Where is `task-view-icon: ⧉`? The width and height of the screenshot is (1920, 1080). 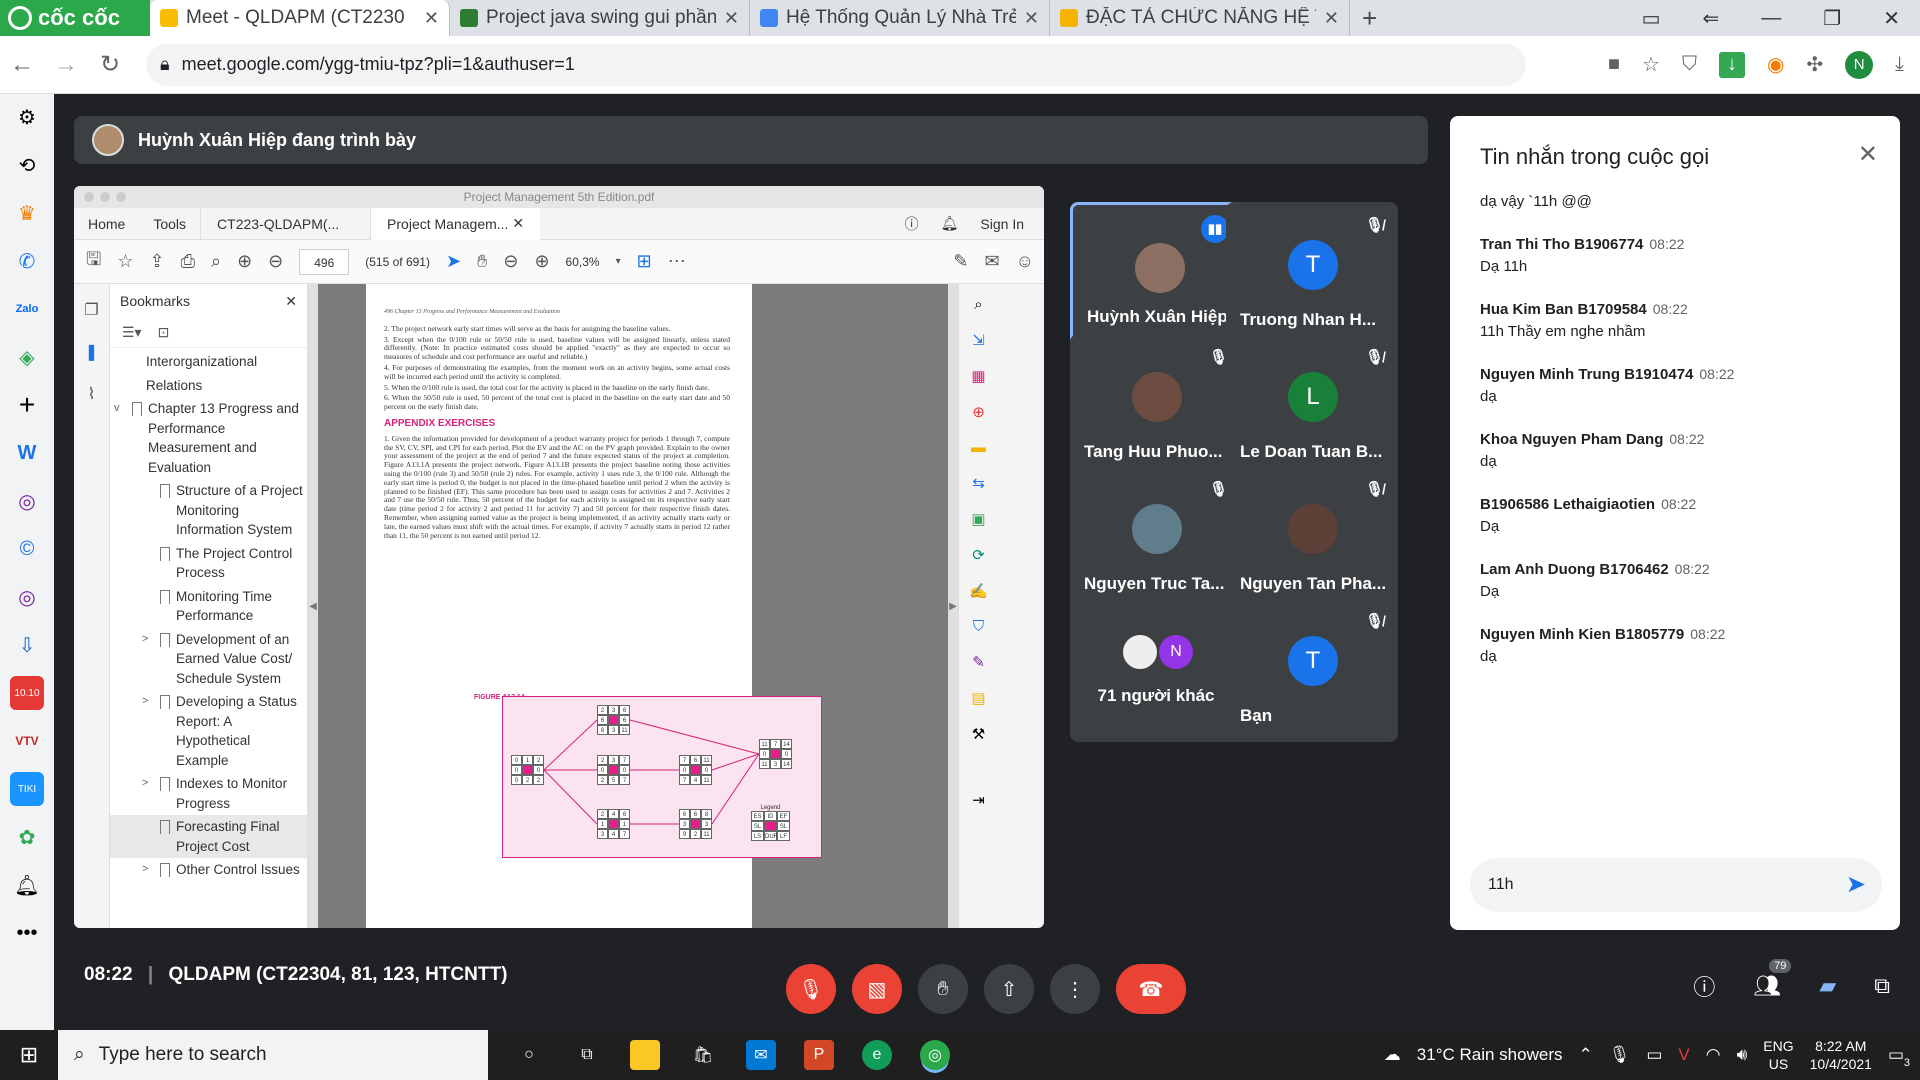 task-view-icon: ⧉ is located at coordinates (587, 1055).